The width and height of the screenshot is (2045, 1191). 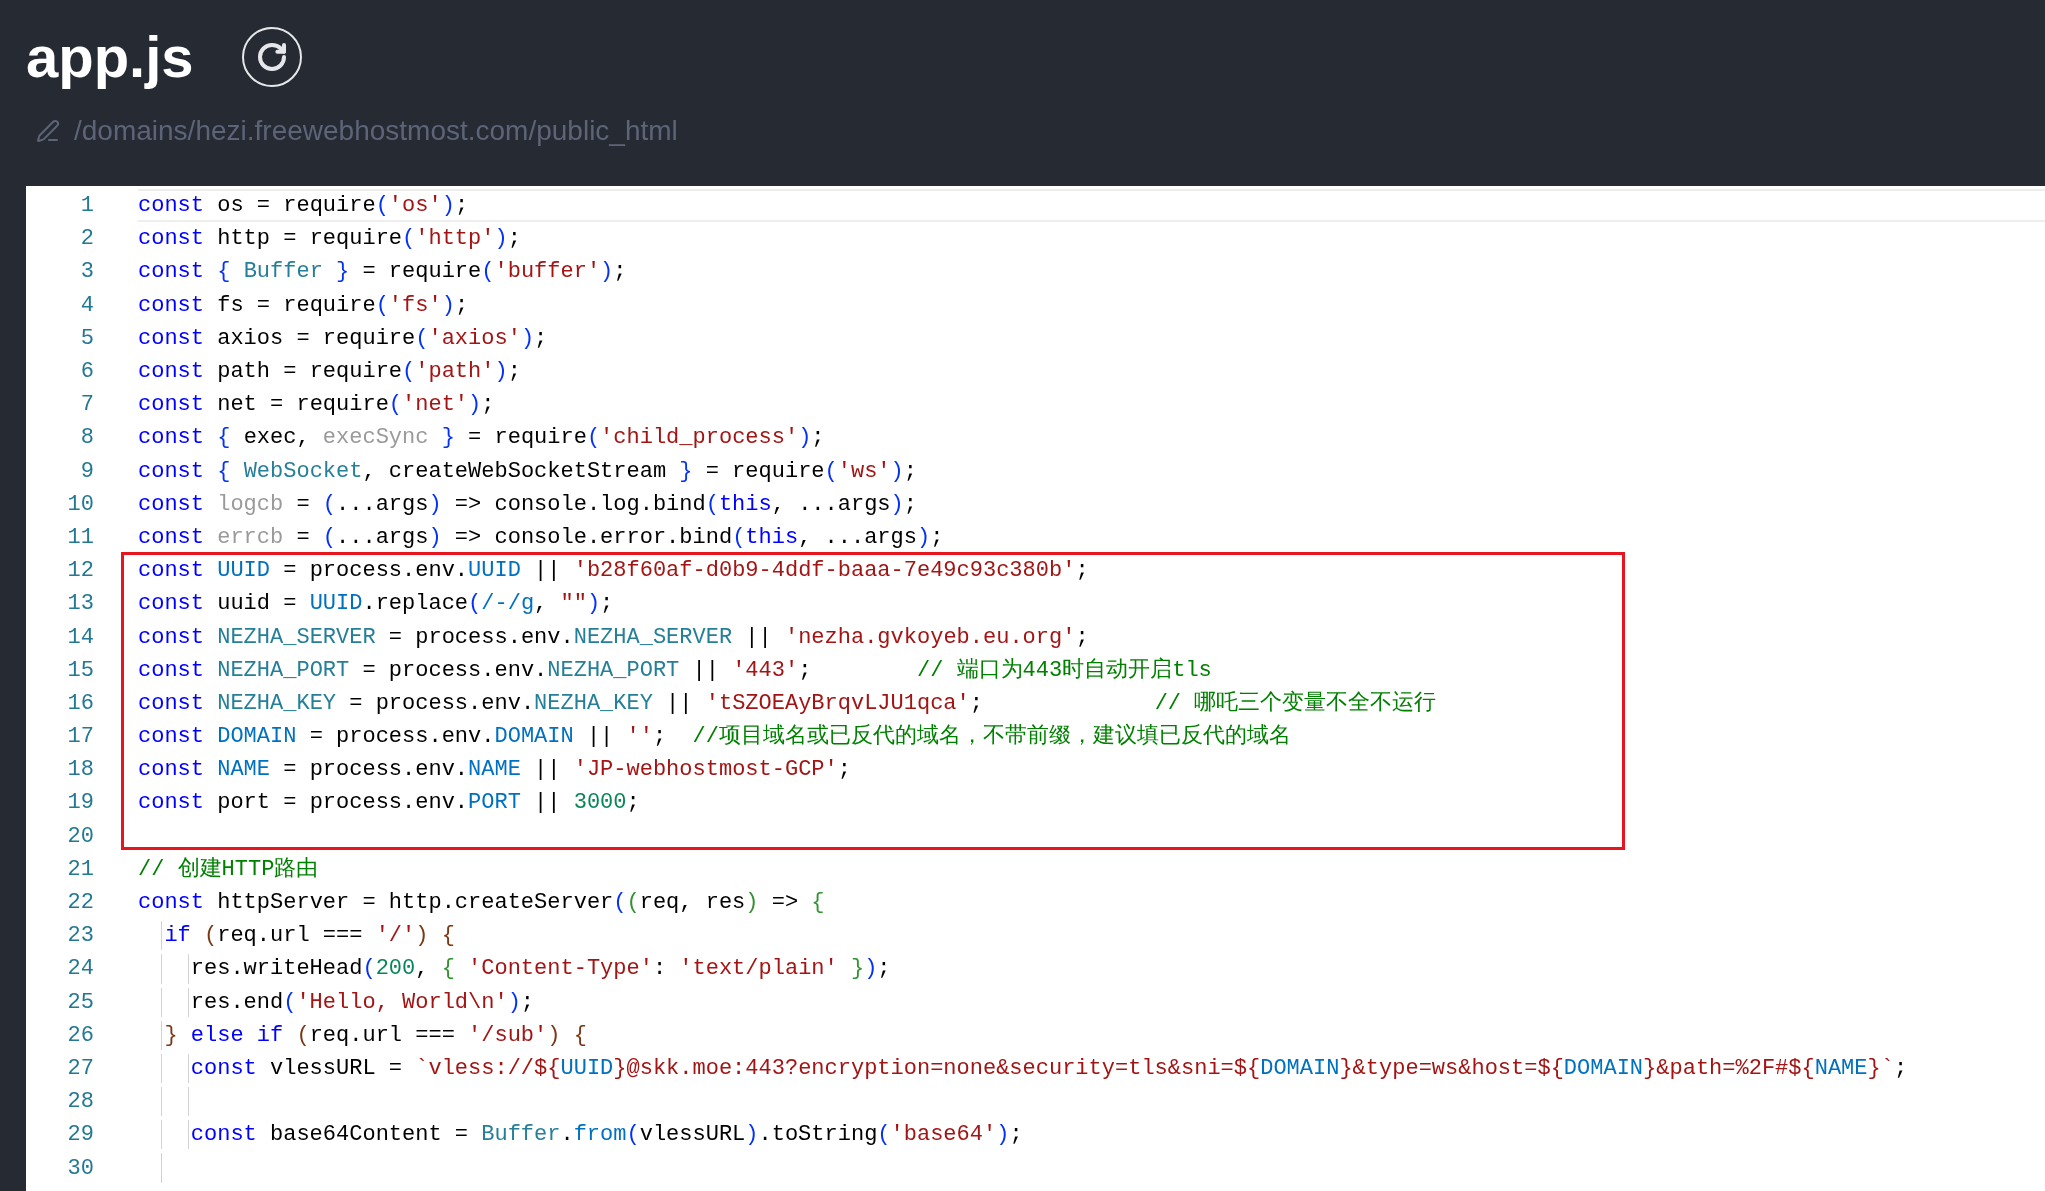 I want to click on code-line: const logcb = (...args) => console.log.bind(this, ...args);, so click(x=527, y=504).